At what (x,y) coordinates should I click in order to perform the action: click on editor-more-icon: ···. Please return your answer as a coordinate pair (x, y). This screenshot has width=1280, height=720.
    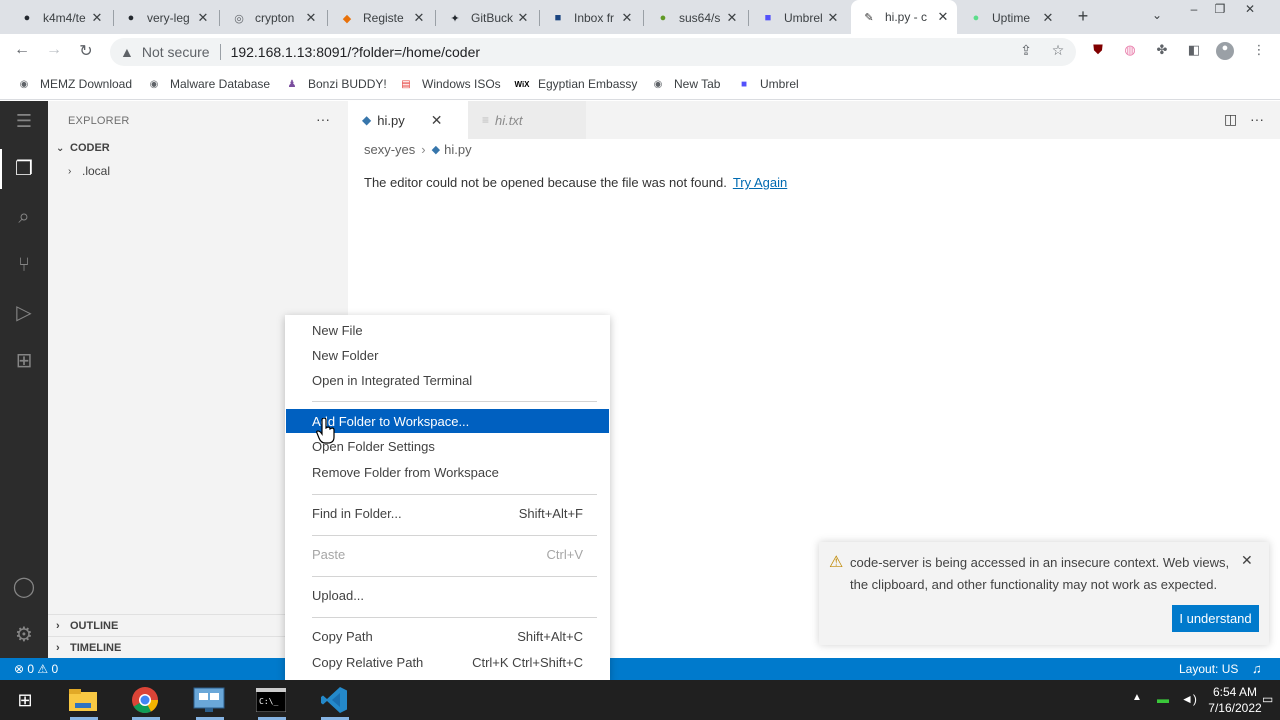
    Looking at the image, I should click on (1257, 119).